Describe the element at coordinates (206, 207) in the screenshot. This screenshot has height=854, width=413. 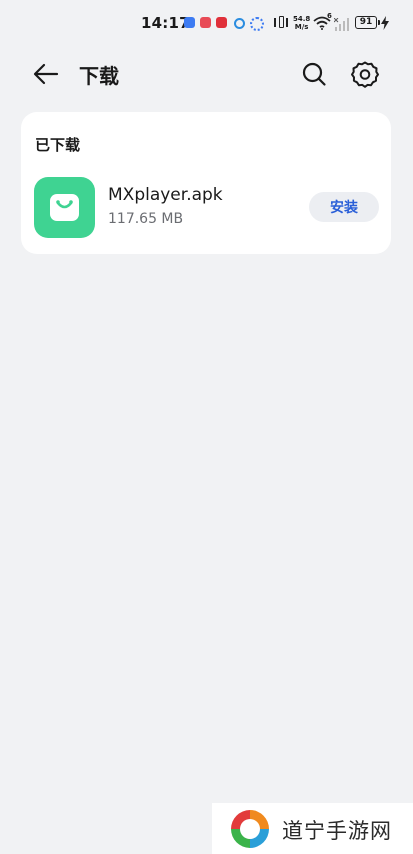
I see `list-item: MXplayer.apk 117.65 MB 安装` at that location.